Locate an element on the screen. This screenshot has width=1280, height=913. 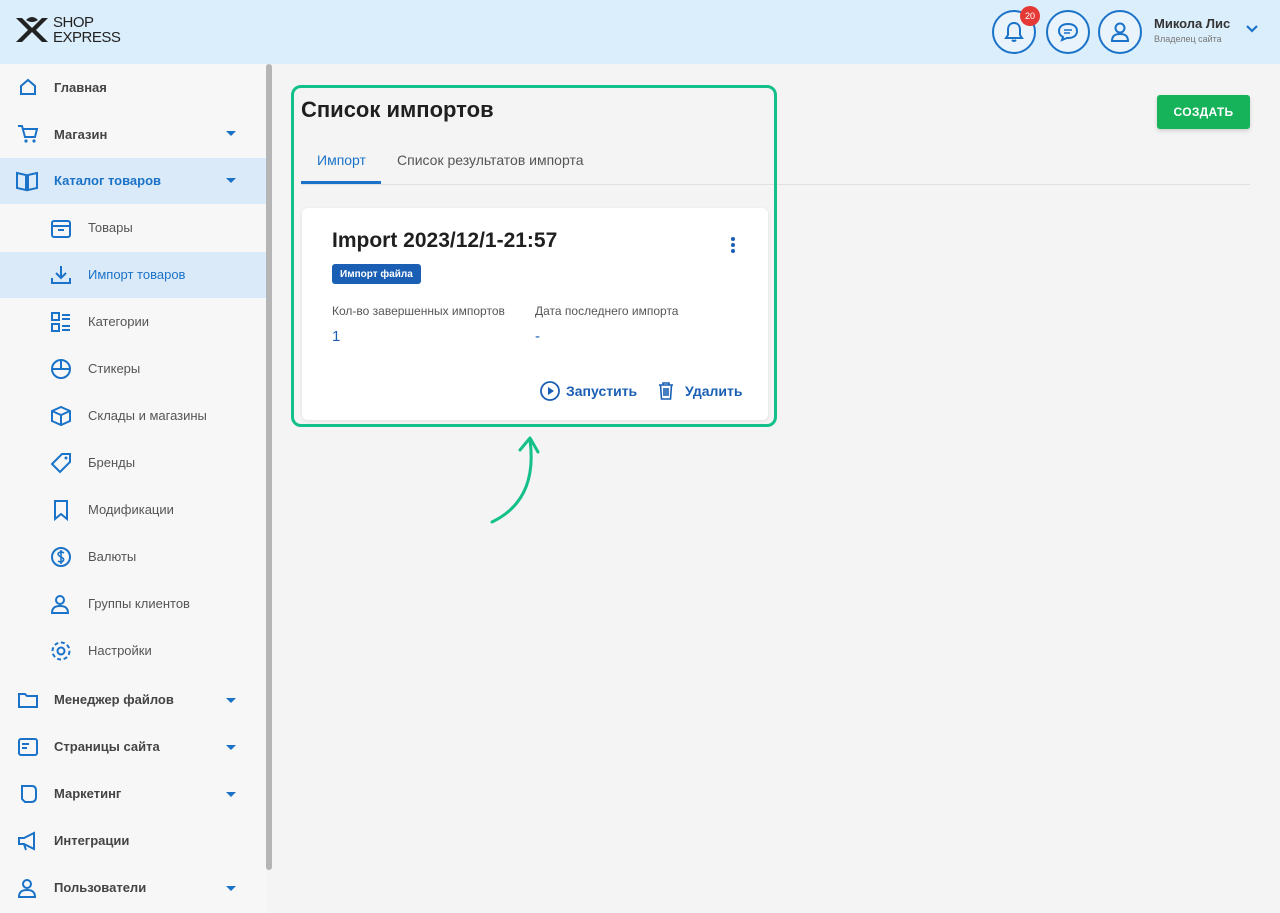
logo-text-express: EXPRESS is located at coordinates (87, 37).